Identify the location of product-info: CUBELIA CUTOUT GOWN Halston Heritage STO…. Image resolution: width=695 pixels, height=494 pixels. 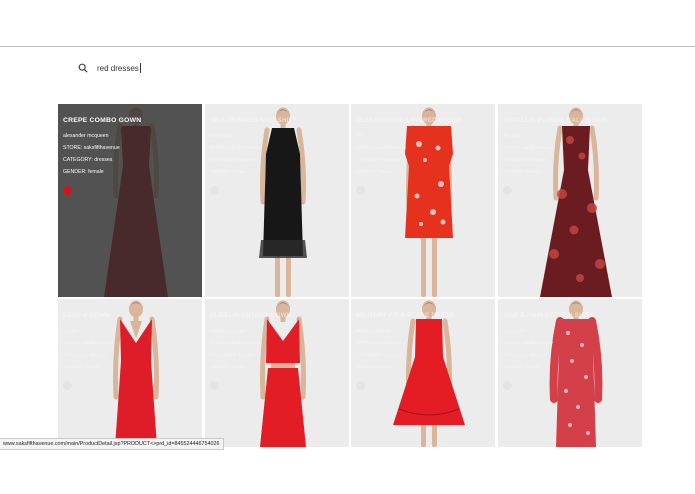
(277, 342).